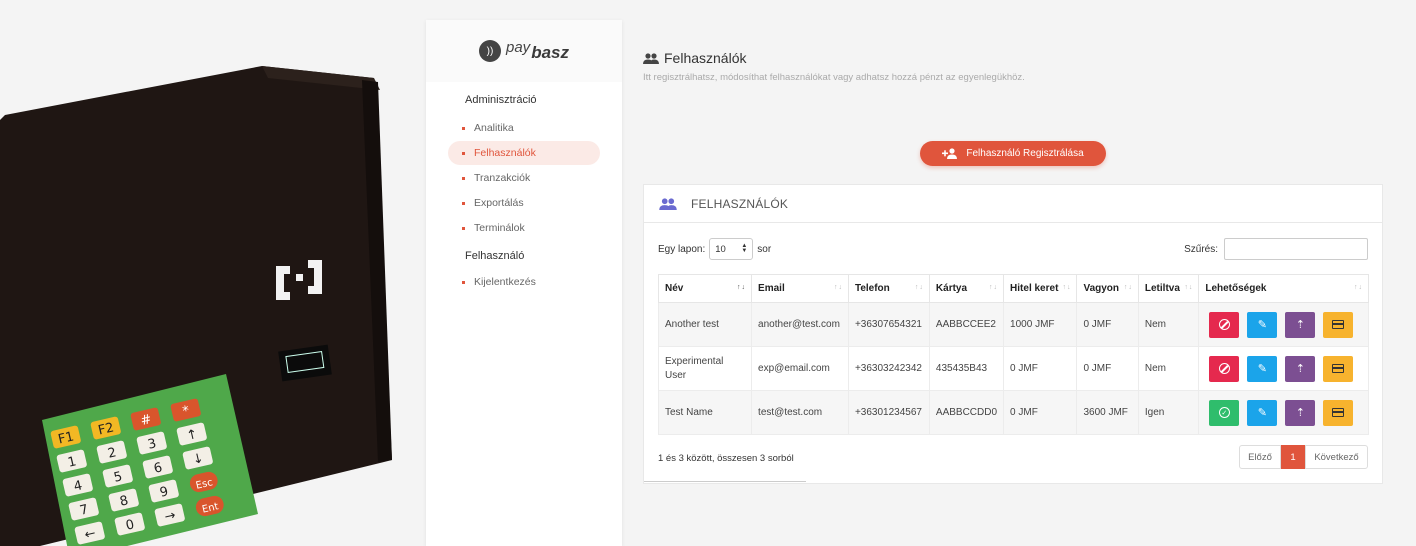 The width and height of the screenshot is (1416, 546). I want to click on admin-section-title: Adminisztráció, so click(501, 100).